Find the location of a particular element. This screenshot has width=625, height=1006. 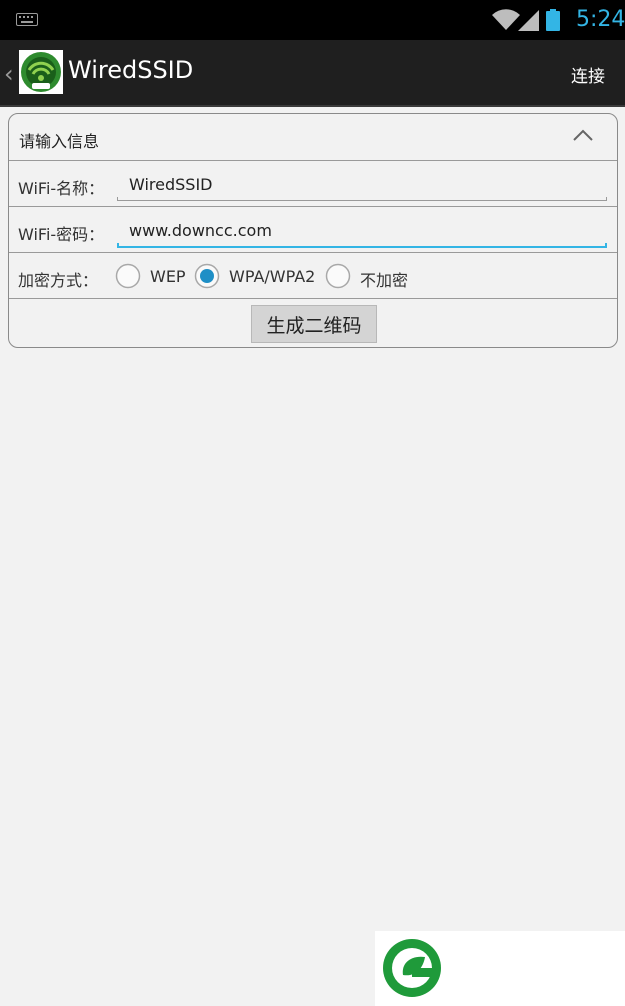

connect-button: 连接 is located at coordinates (588, 74).